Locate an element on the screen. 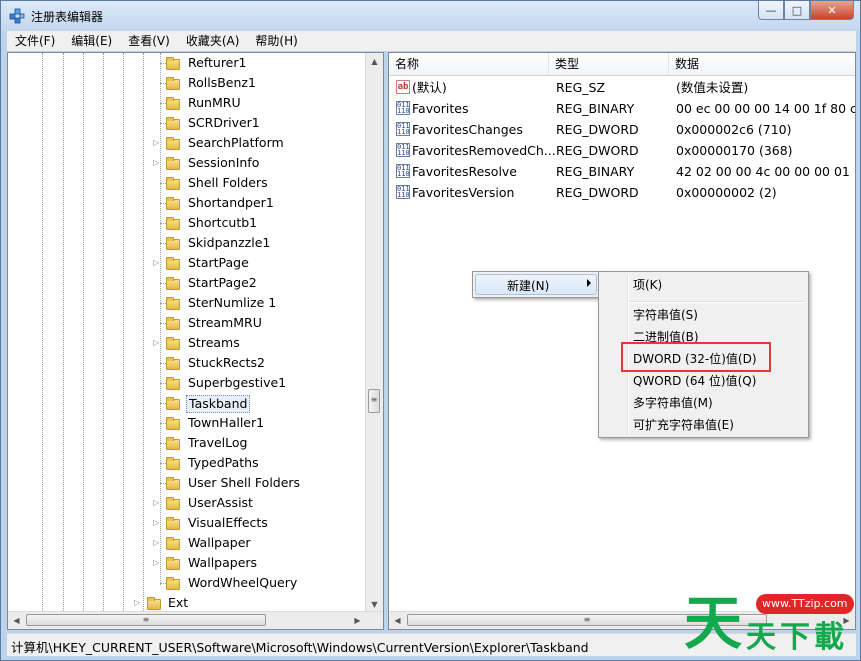  close-button: ✕ is located at coordinates (832, 10).